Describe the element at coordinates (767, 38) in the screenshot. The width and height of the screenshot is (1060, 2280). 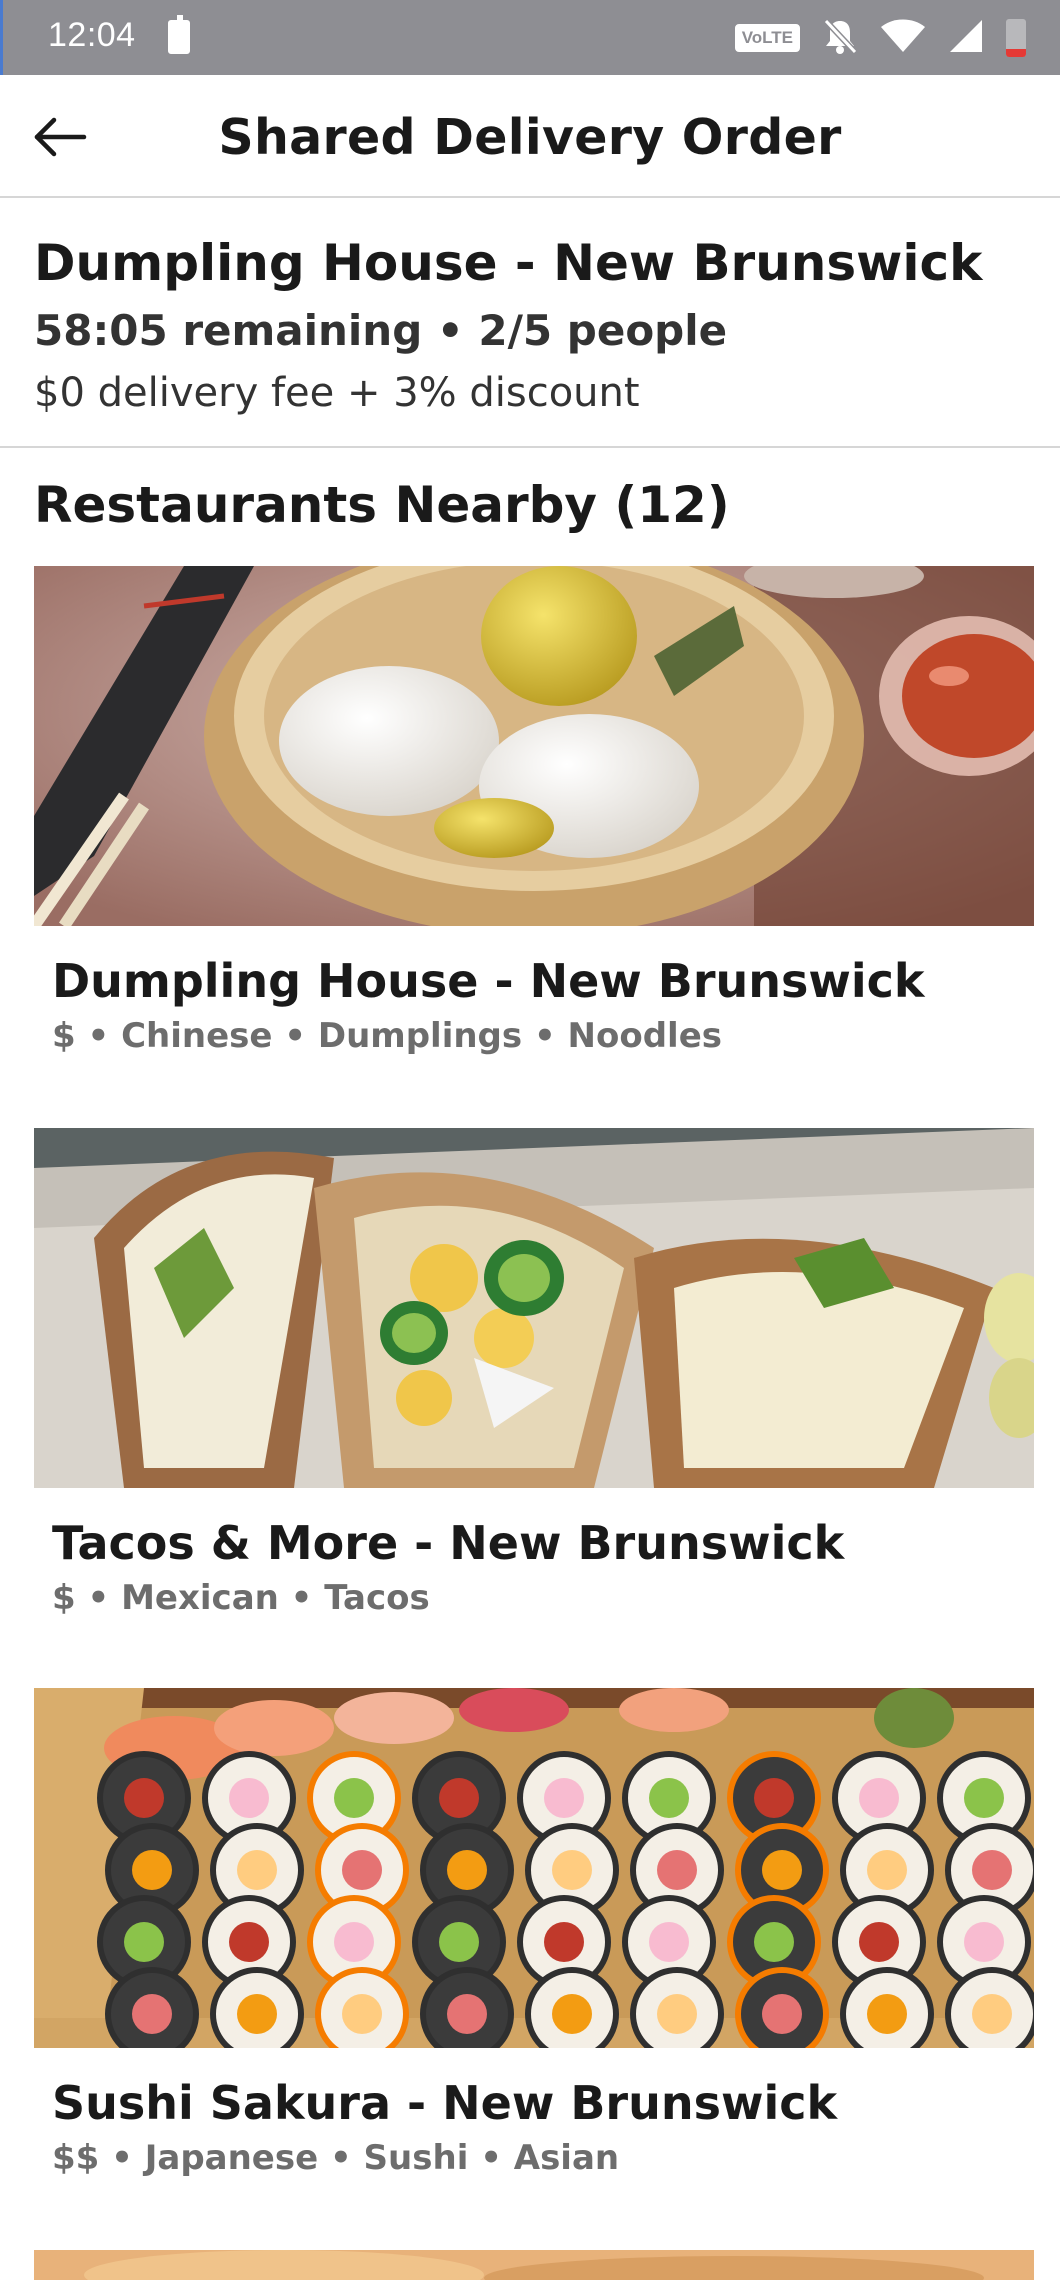
I see `volte-icon: VoLTE` at that location.